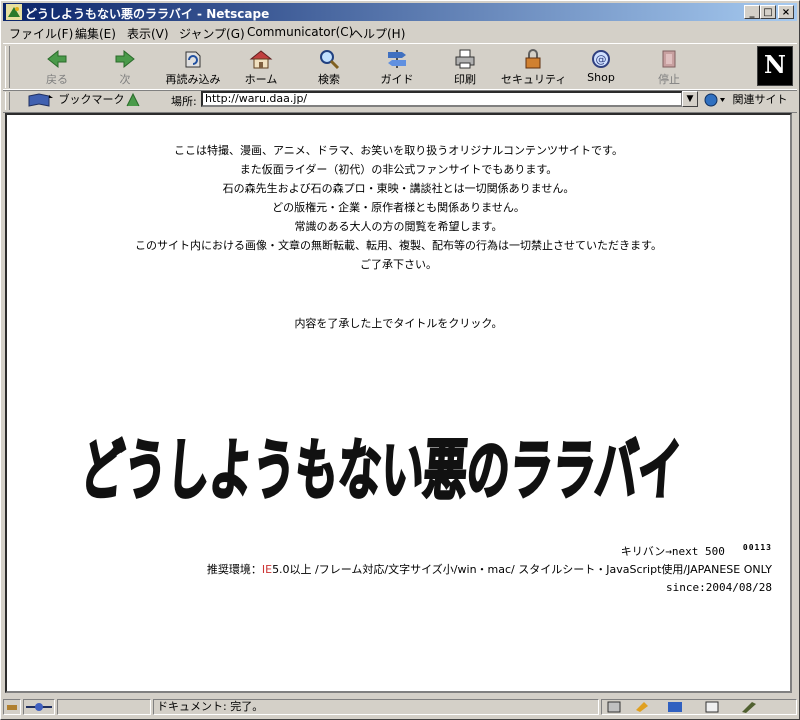  Describe the element at coordinates (39, 707) in the screenshot. I see `security-status-icon` at that location.